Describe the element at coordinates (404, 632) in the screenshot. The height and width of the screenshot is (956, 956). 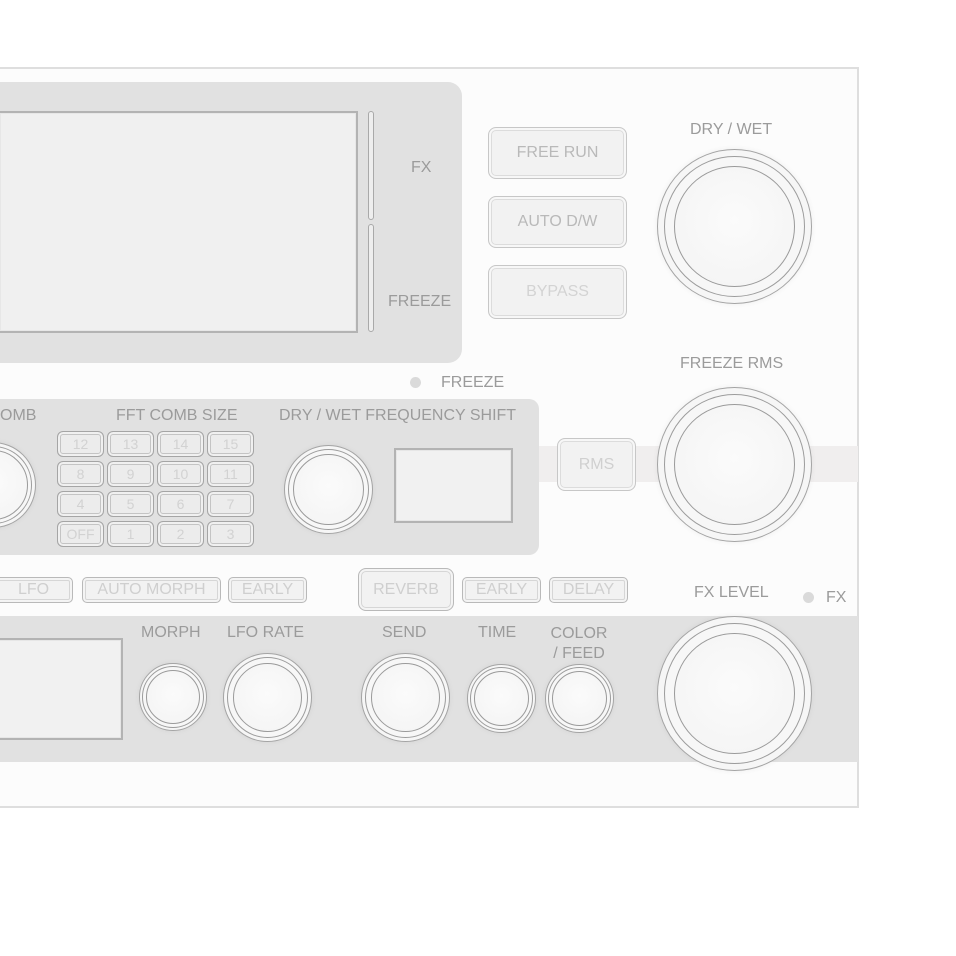
I see `send-label: SEND` at that location.